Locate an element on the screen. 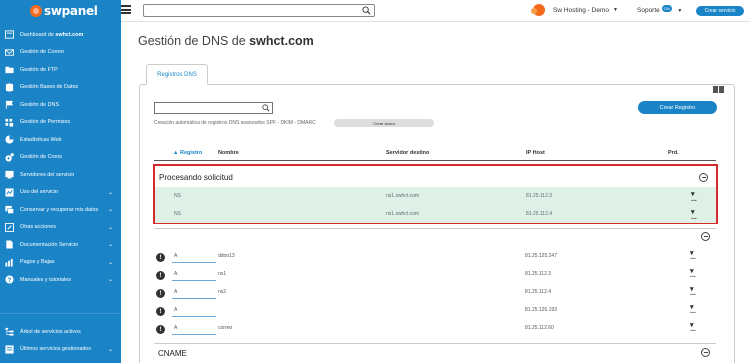 The height and width of the screenshot is (363, 750). sidebar-item-crons: Gestión de Crons is located at coordinates (60, 158).